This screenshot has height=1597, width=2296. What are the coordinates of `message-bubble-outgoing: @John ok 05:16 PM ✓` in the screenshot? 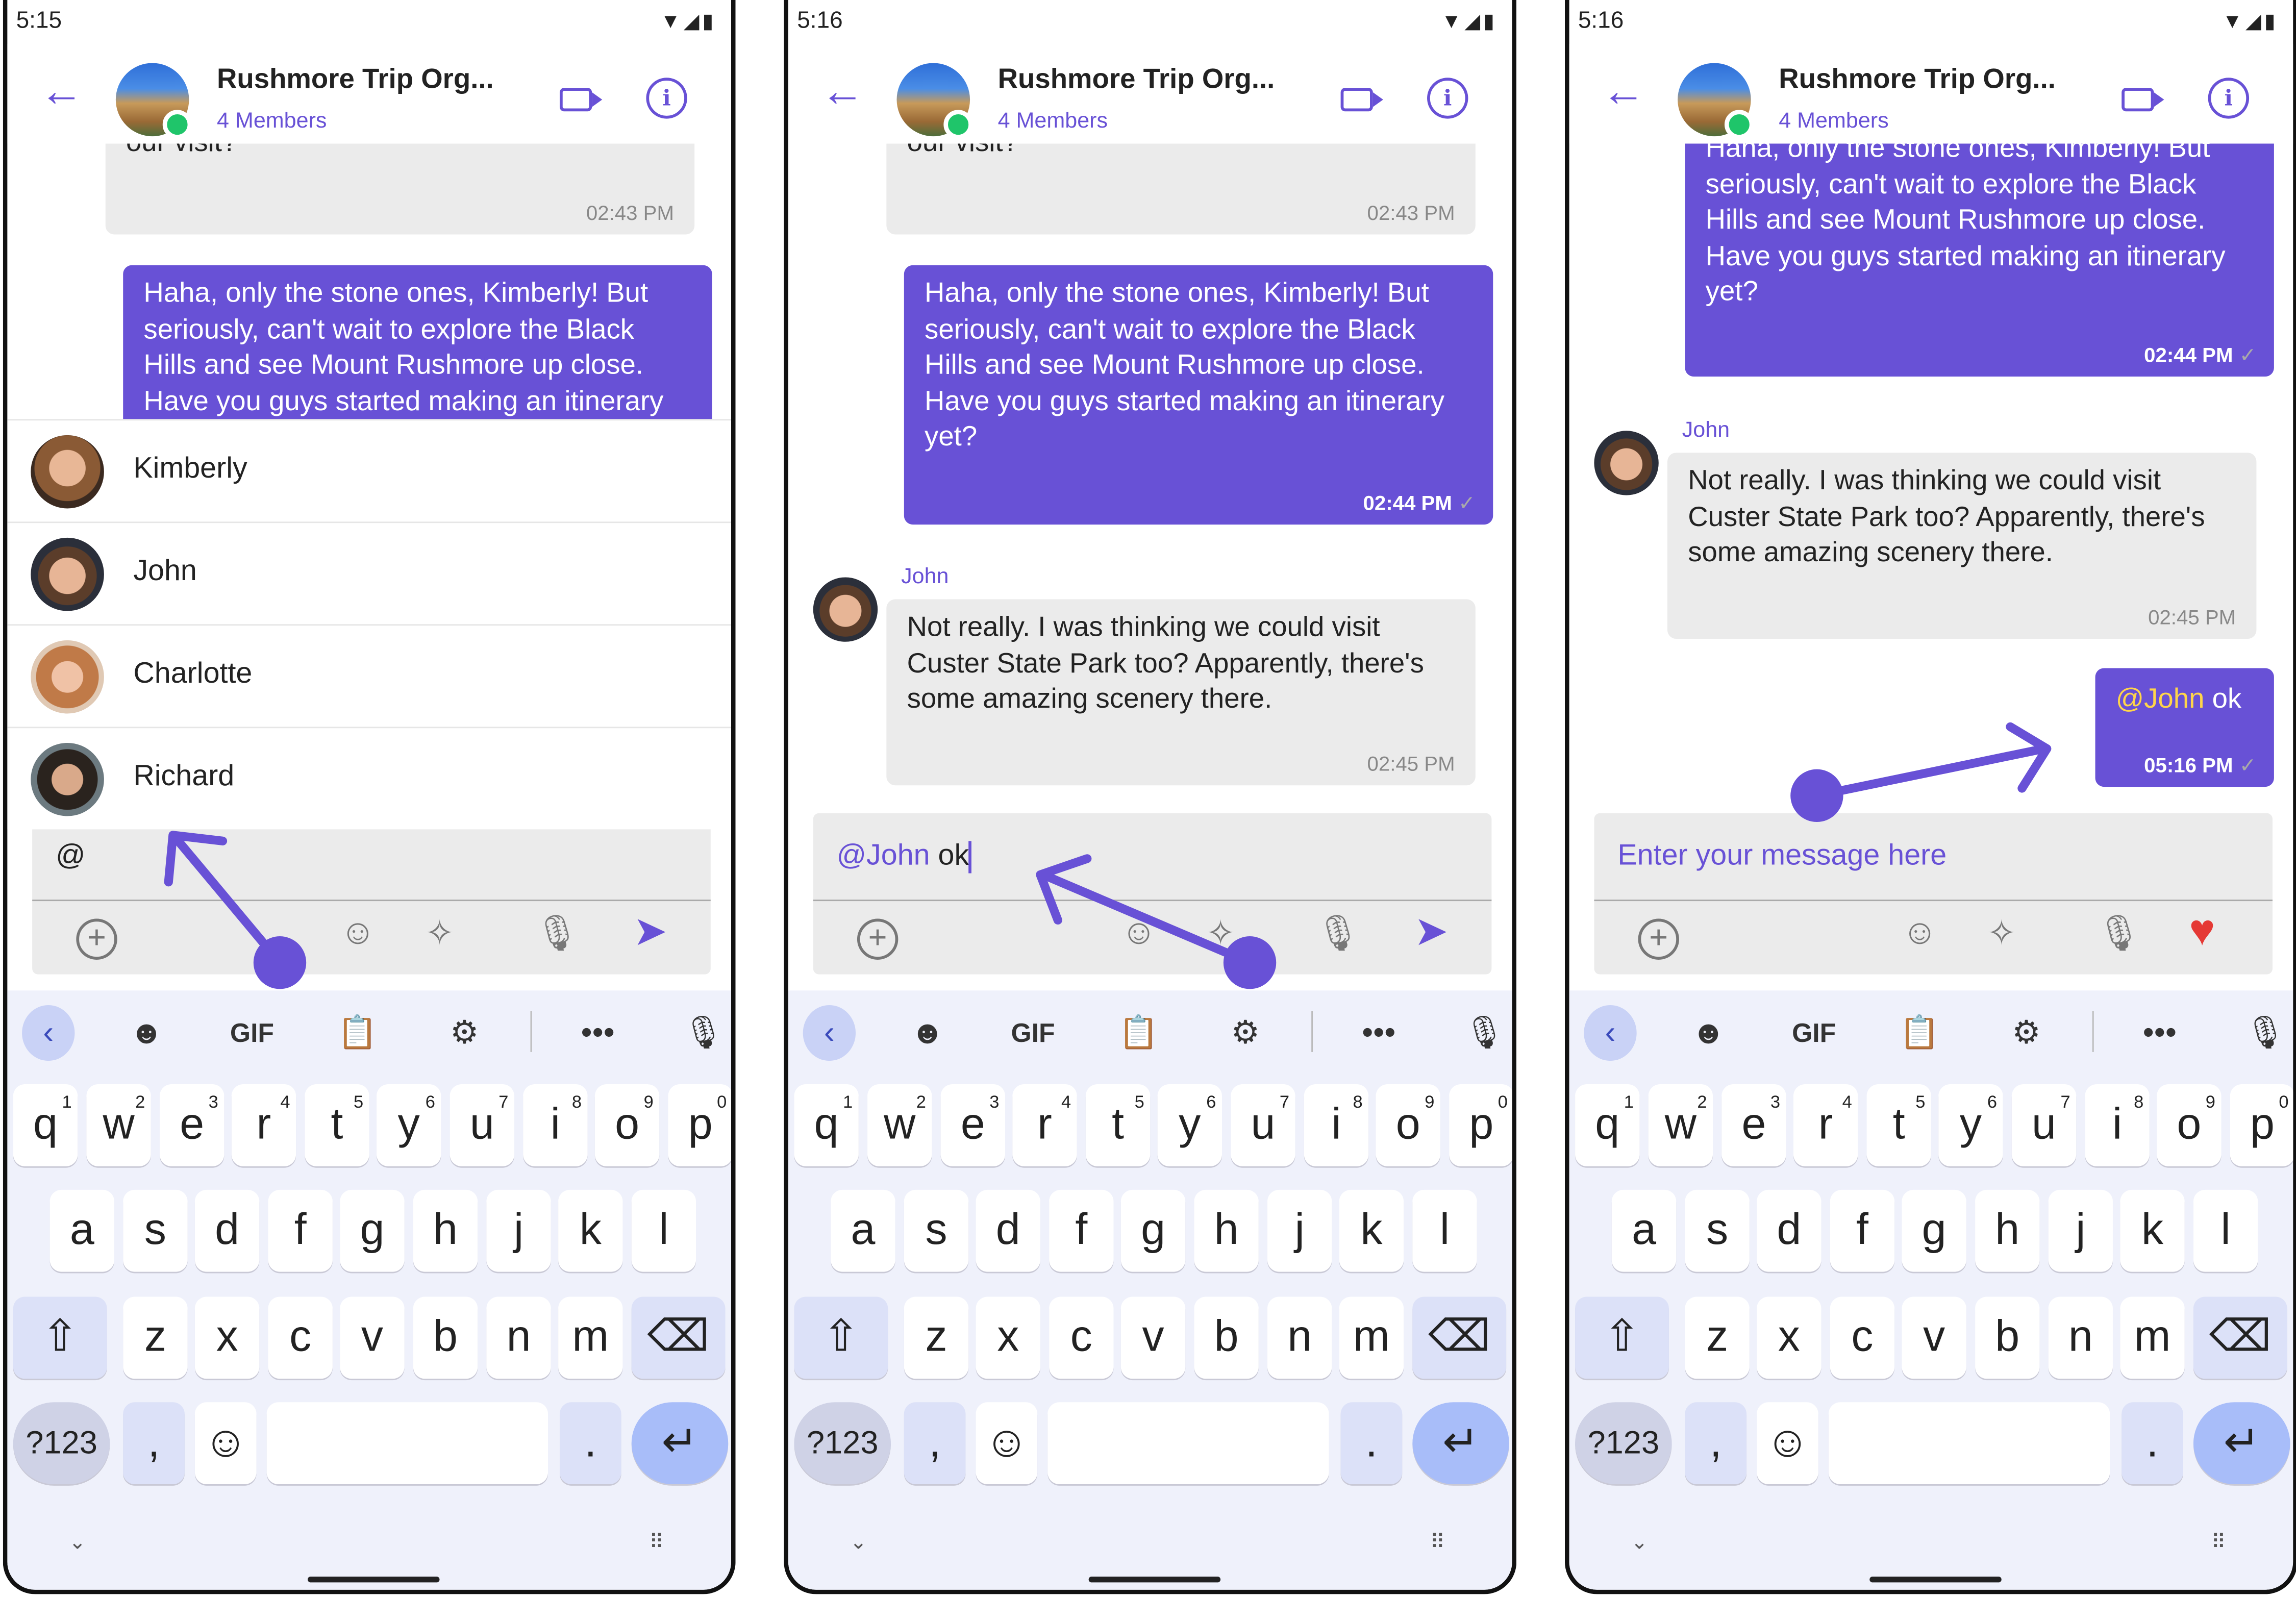 It's located at (2184, 727).